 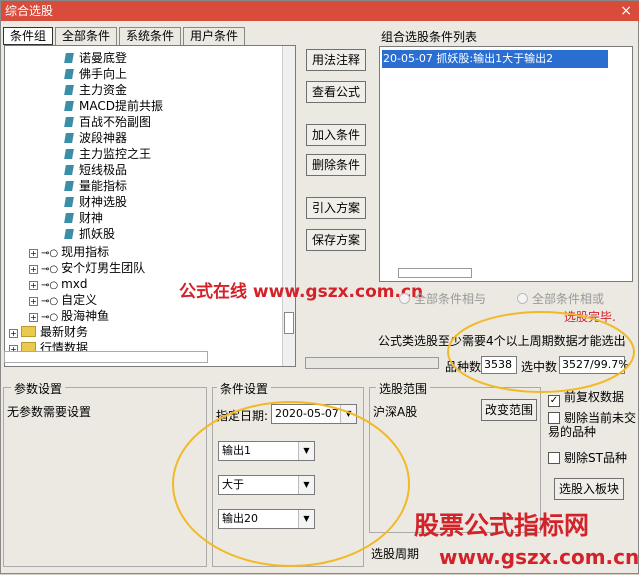 I want to click on tree-item: 财神, so click(x=83, y=218).